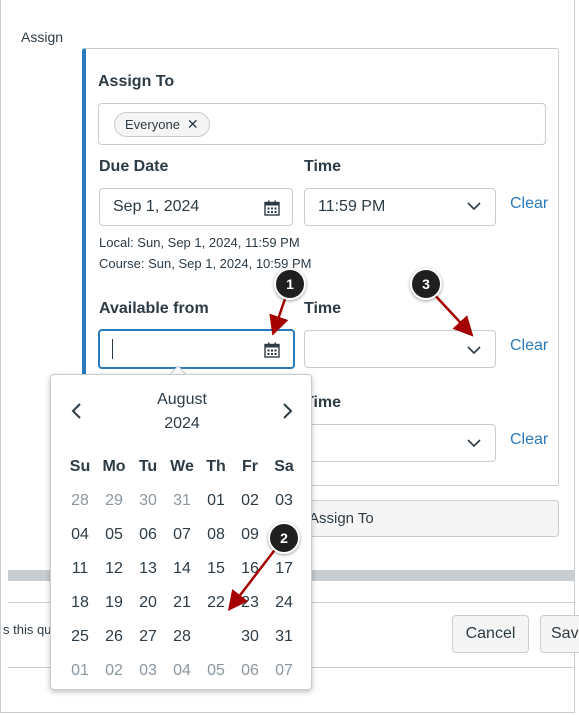 The height and width of the screenshot is (715, 579). Describe the element at coordinates (426, 284) in the screenshot. I see `callout-badge-3: 3` at that location.